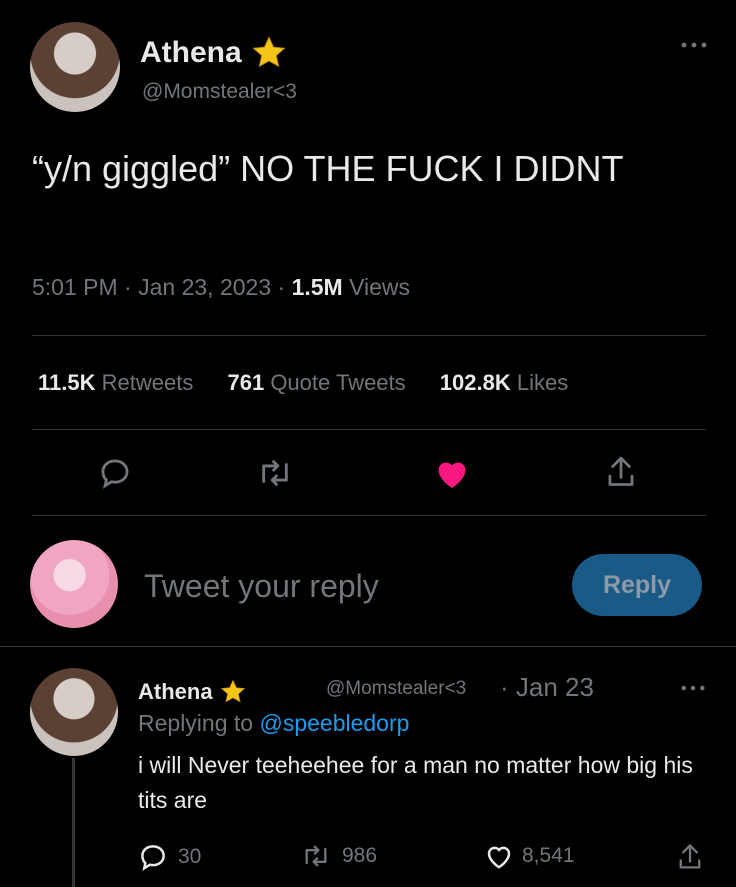  I want to click on likes-stat: 102.8K Likes, so click(504, 382).